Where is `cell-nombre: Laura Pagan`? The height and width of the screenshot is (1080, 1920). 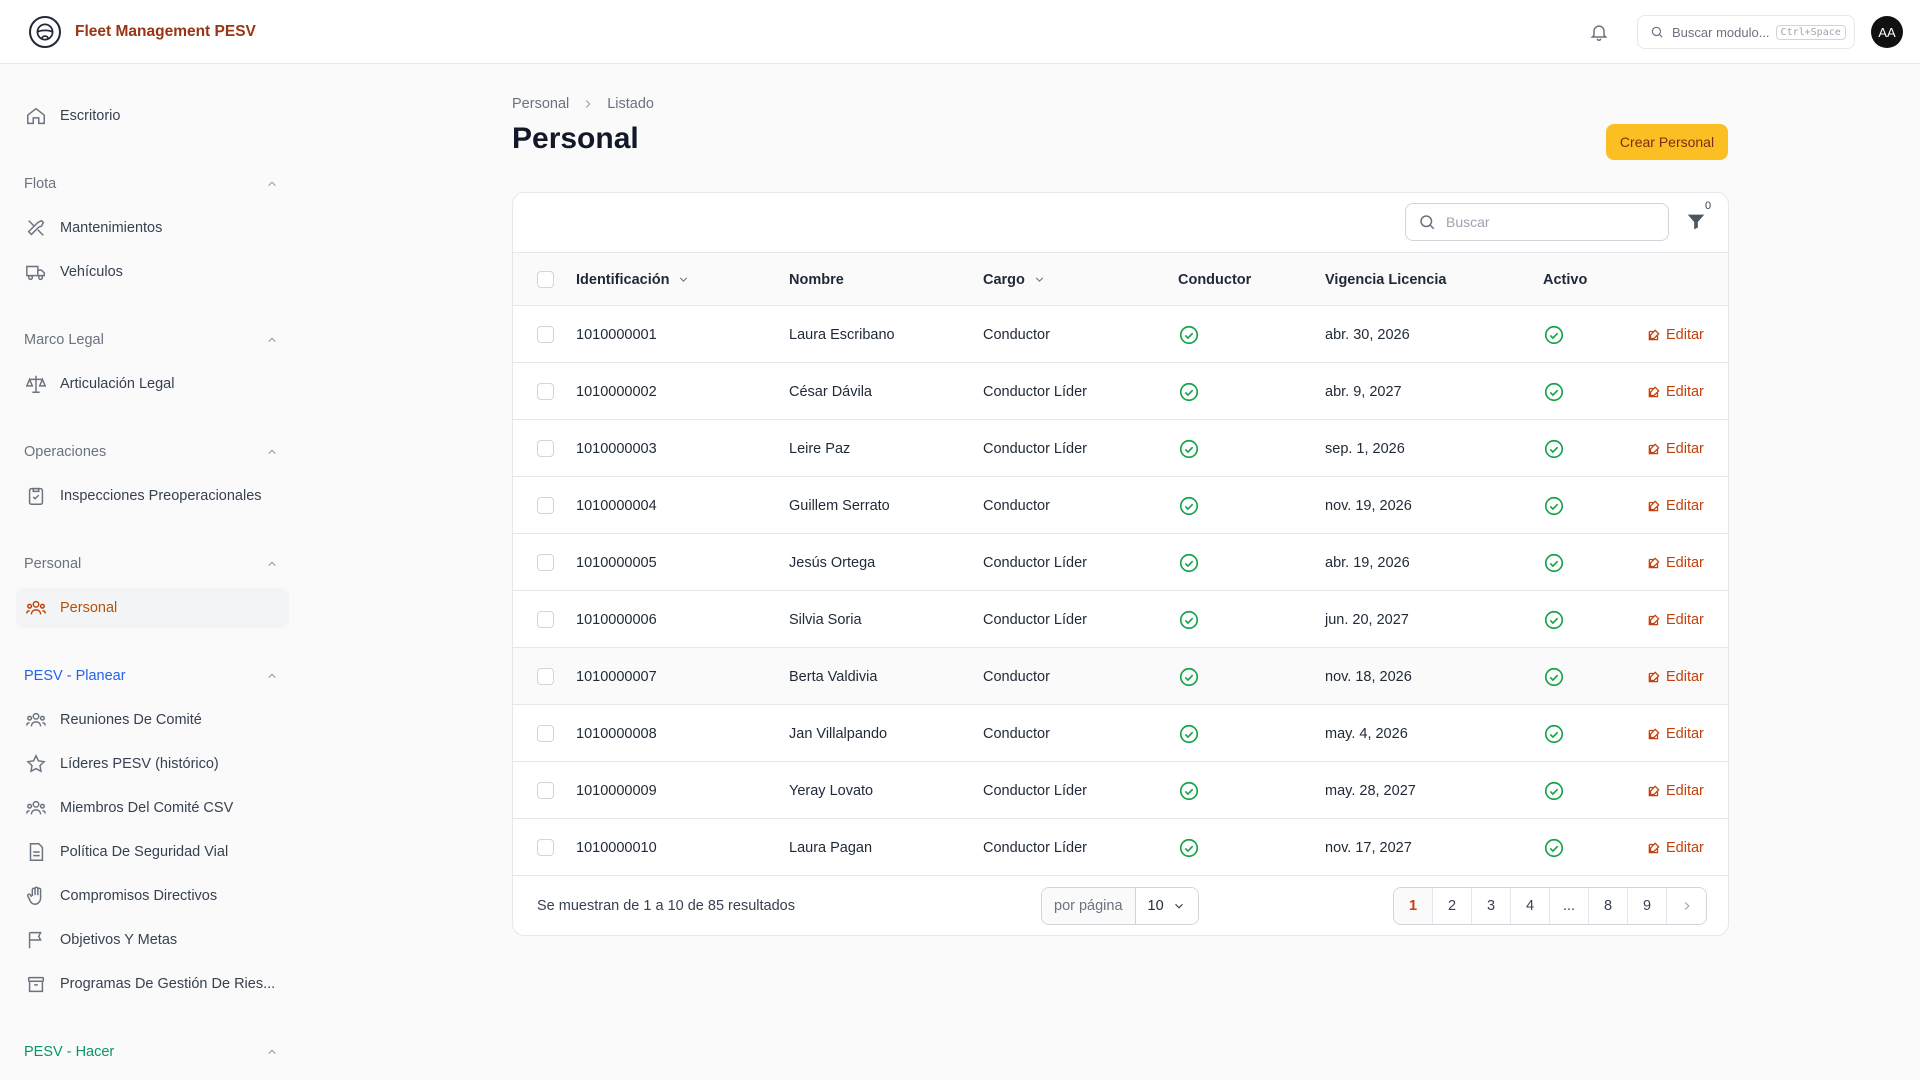
cell-nombre: Laura Pagan is located at coordinates (831, 847).